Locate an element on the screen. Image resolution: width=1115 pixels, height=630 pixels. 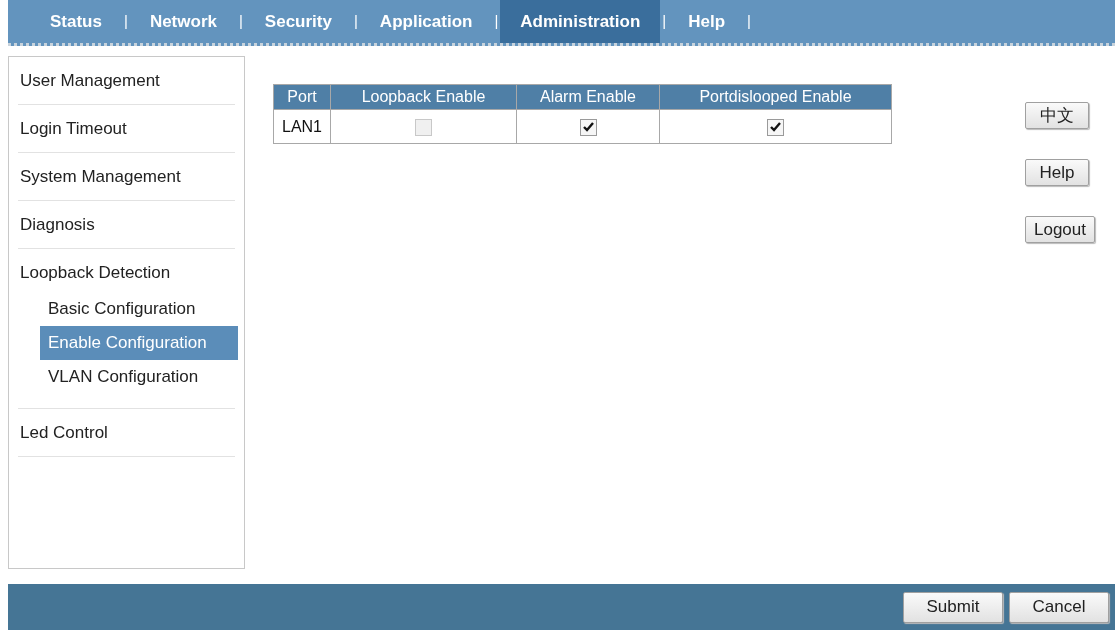
column-header: Portdislooped Enable is located at coordinates (775, 97).